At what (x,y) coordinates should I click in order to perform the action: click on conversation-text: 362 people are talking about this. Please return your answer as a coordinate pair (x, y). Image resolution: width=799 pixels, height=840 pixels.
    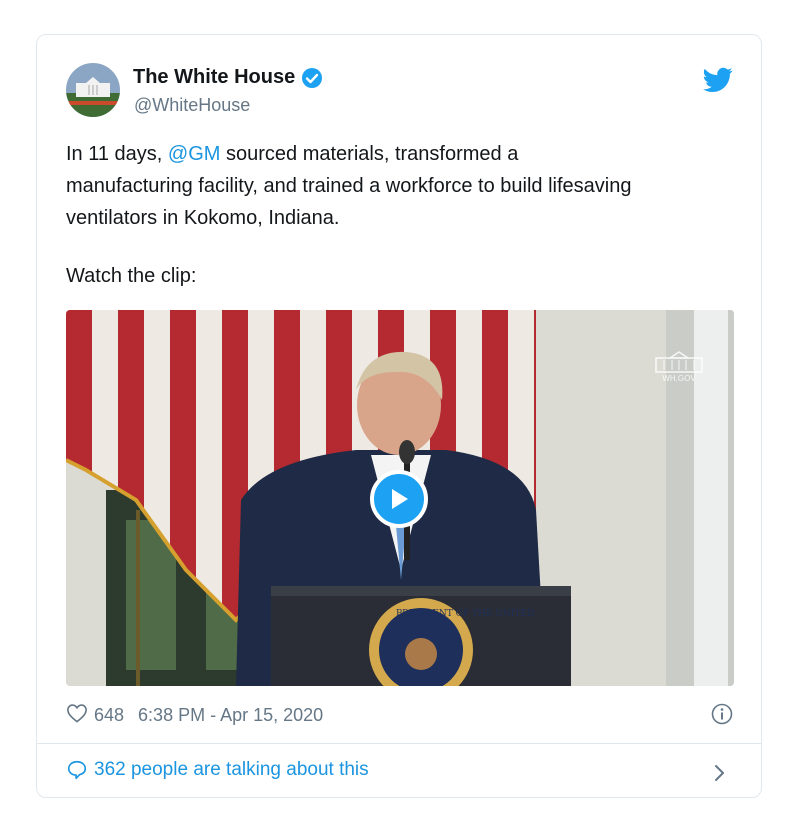
    Looking at the image, I should click on (231, 769).